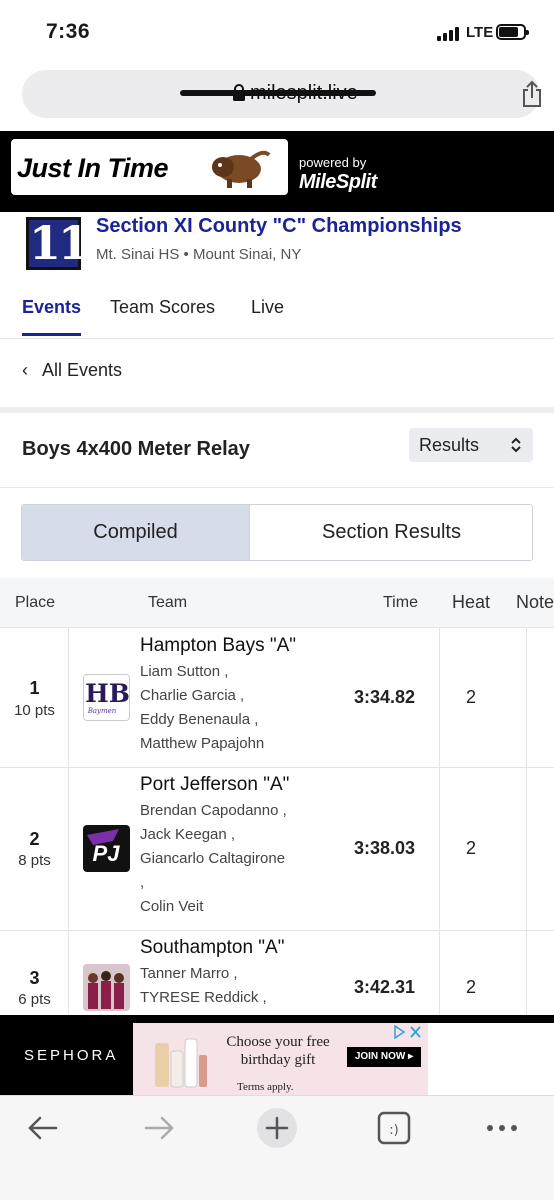 The image size is (554, 1200). What do you see at coordinates (34, 999) in the screenshot?
I see `points: 6 pts` at bounding box center [34, 999].